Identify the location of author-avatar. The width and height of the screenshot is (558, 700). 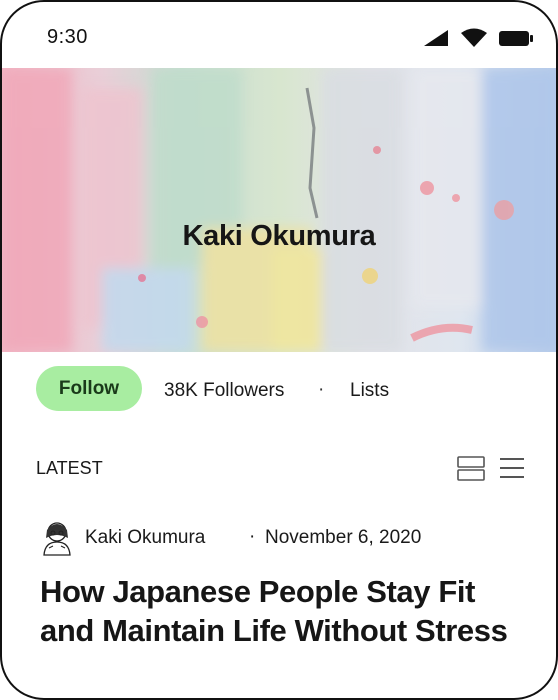
(57, 537).